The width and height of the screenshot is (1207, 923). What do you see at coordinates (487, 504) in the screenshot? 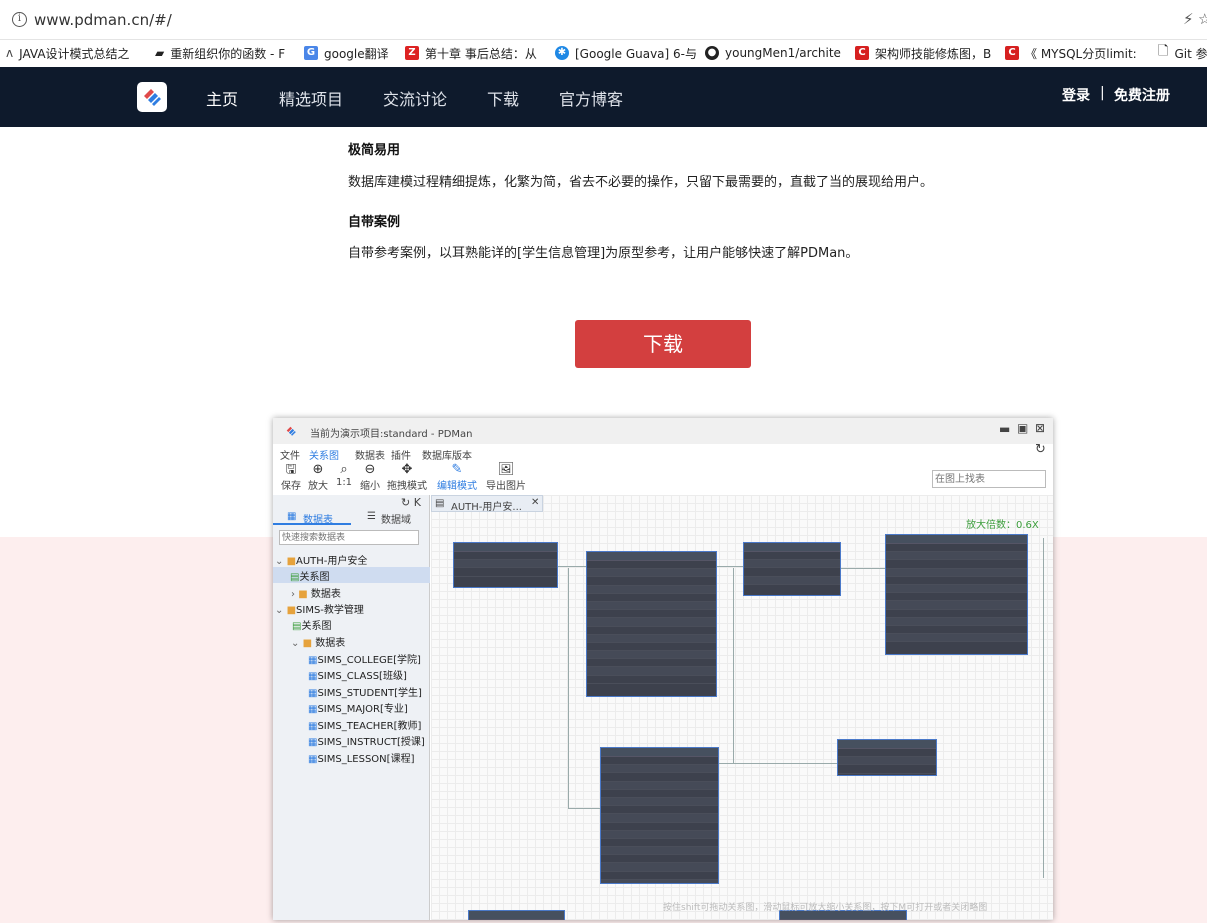
I see `diagram-tab: ▤ AUTH-用户安... ✕` at bounding box center [487, 504].